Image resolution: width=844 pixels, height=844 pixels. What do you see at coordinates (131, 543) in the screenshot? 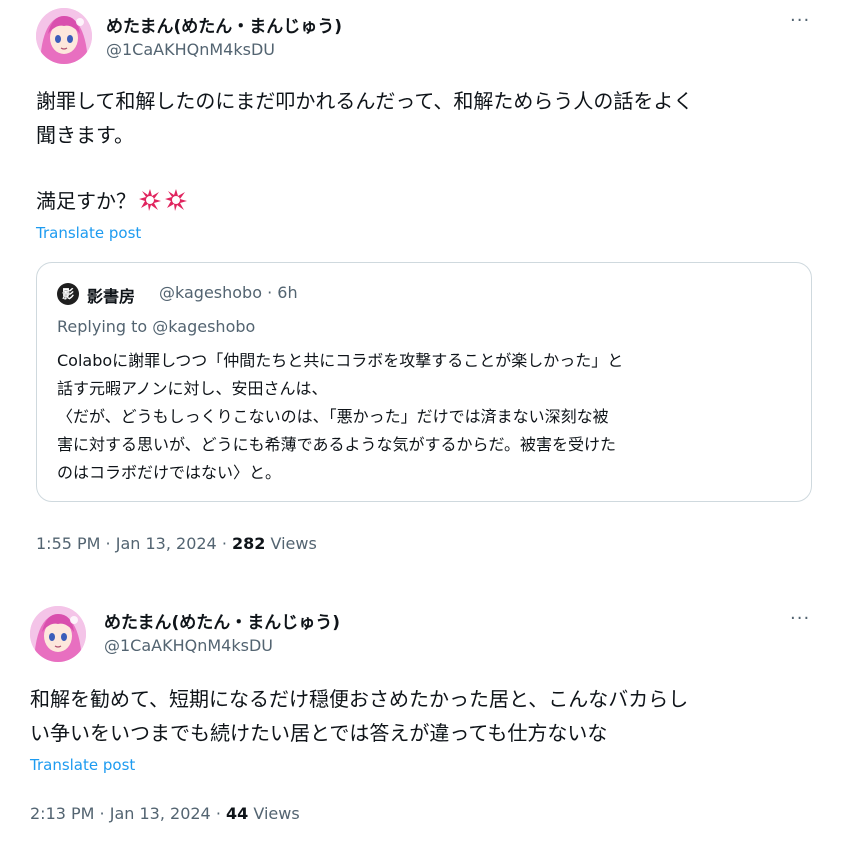
I see `timestamp: 1:55 PM · Jan 13, 2024 ·` at bounding box center [131, 543].